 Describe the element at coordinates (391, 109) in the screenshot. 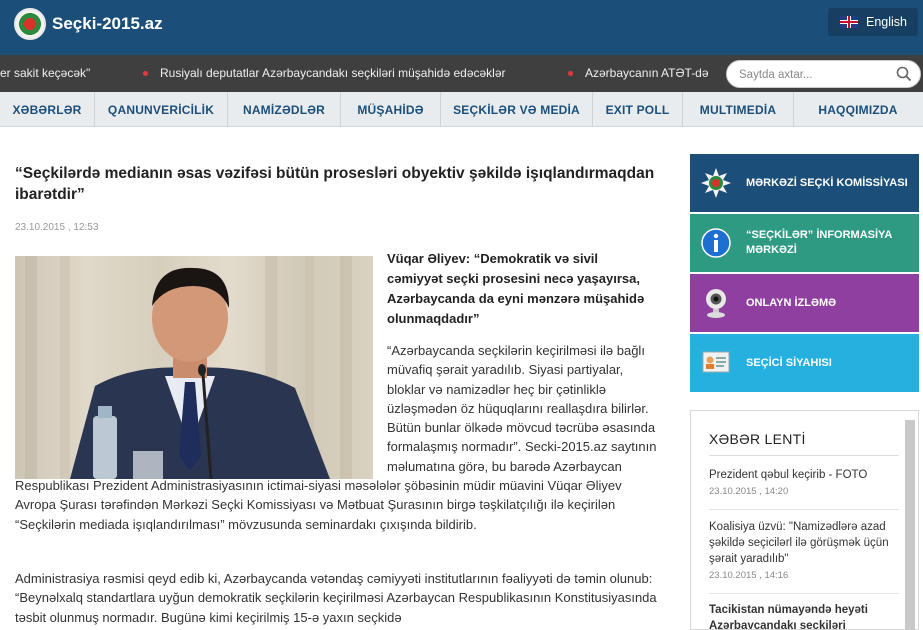

I see `nav-item-monitoring: MÜŞAHİDƏ` at that location.